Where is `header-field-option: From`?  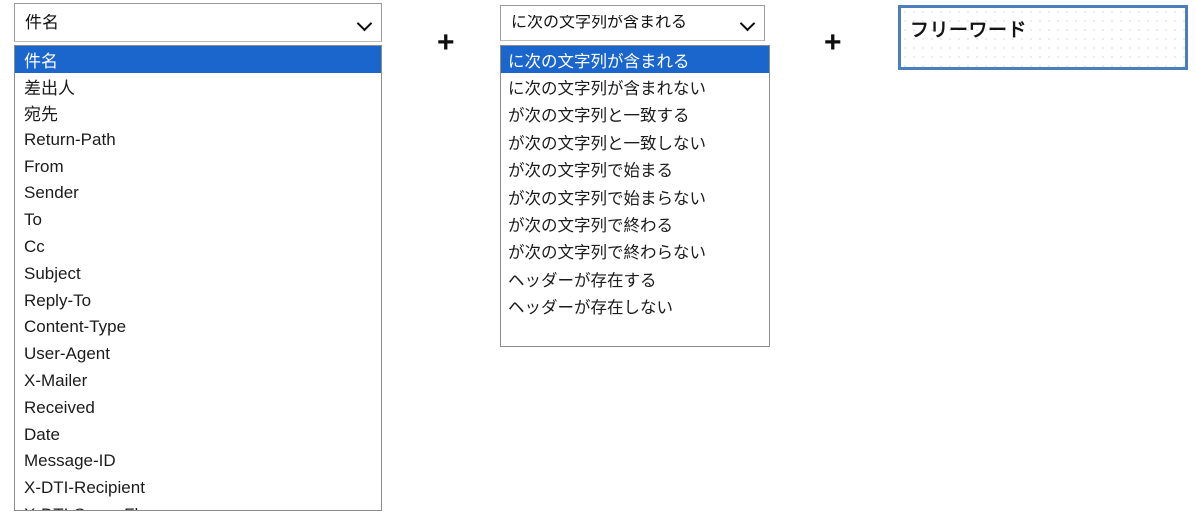
header-field-option: From is located at coordinates (198, 166).